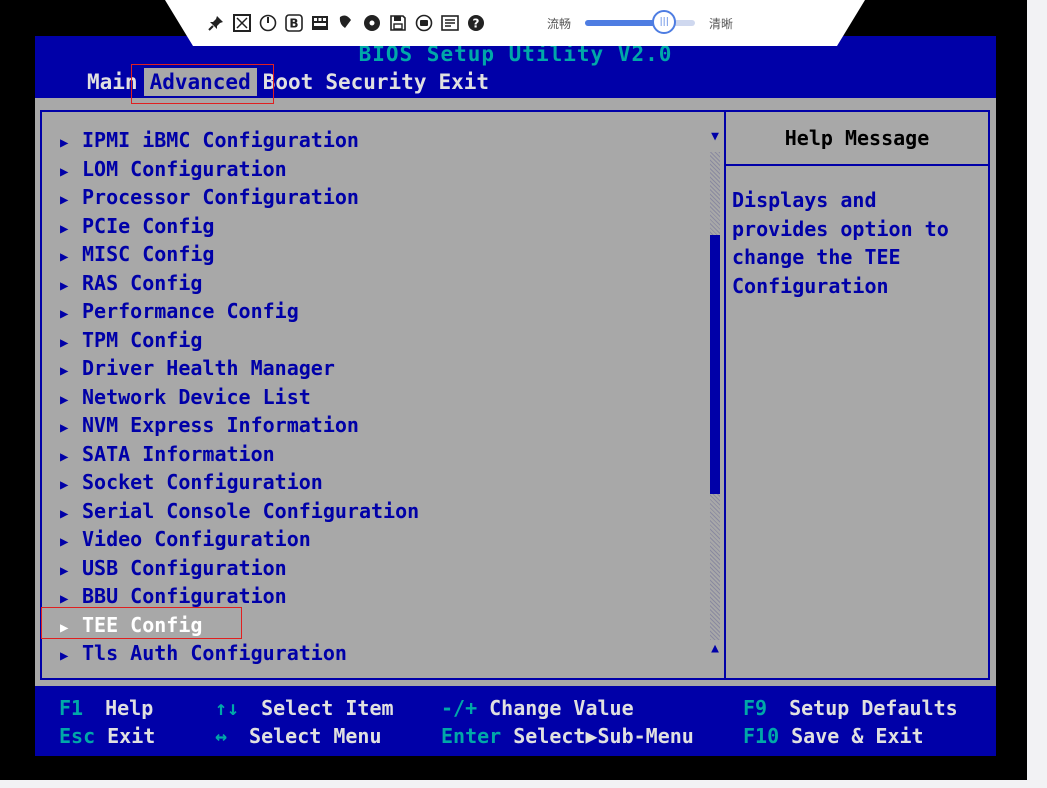 The height and width of the screenshot is (788, 1047). What do you see at coordinates (221, 736) in the screenshot?
I see `key-label: ↔` at bounding box center [221, 736].